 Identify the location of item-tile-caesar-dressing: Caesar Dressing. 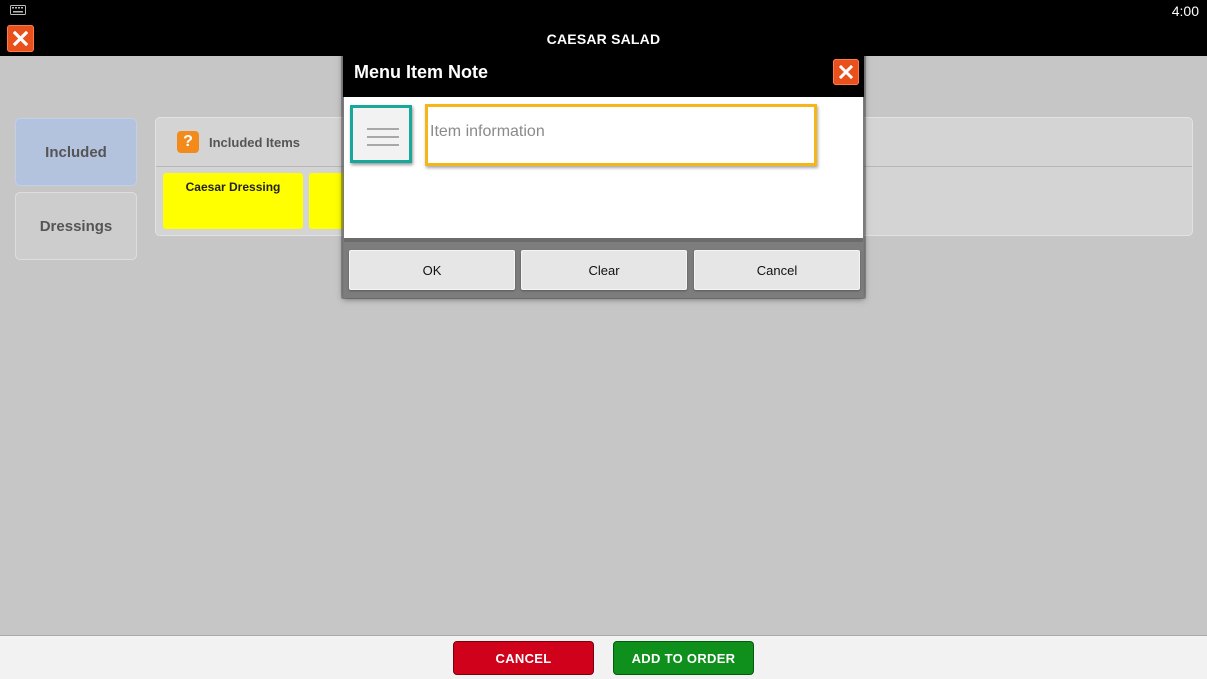
(233, 201).